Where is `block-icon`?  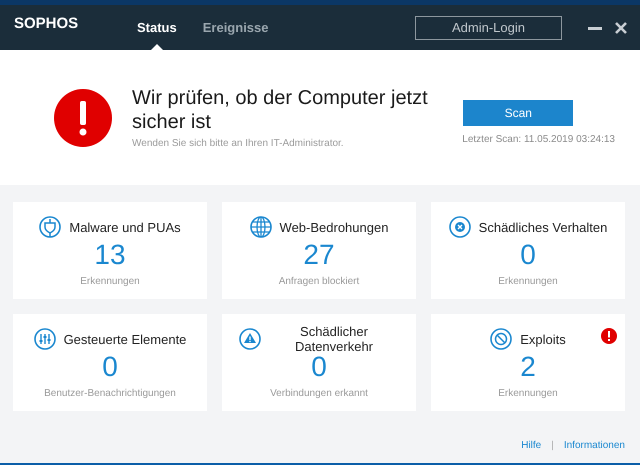
block-icon is located at coordinates (501, 339).